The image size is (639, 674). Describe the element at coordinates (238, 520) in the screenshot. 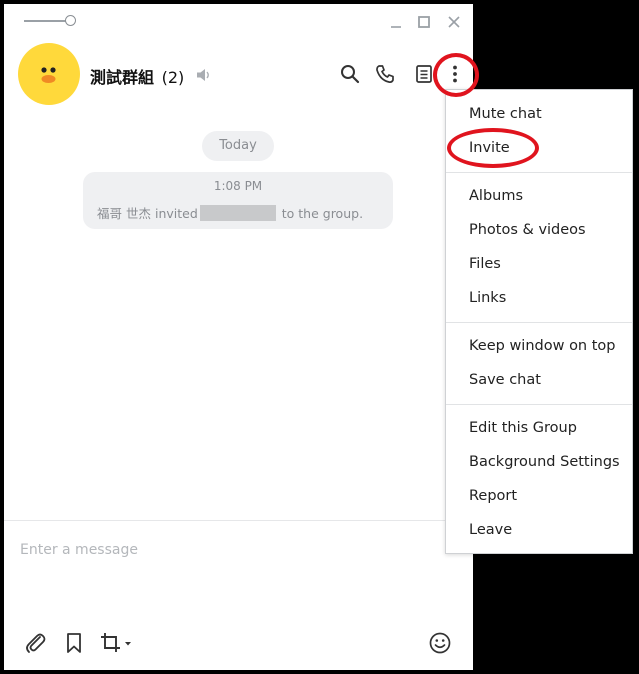

I see `composer-divider` at that location.